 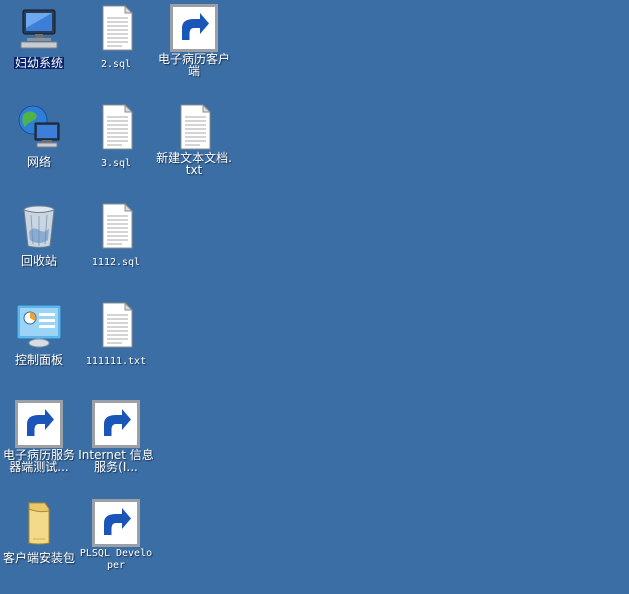 What do you see at coordinates (39, 28) in the screenshot?
I see `computer-icon` at bounding box center [39, 28].